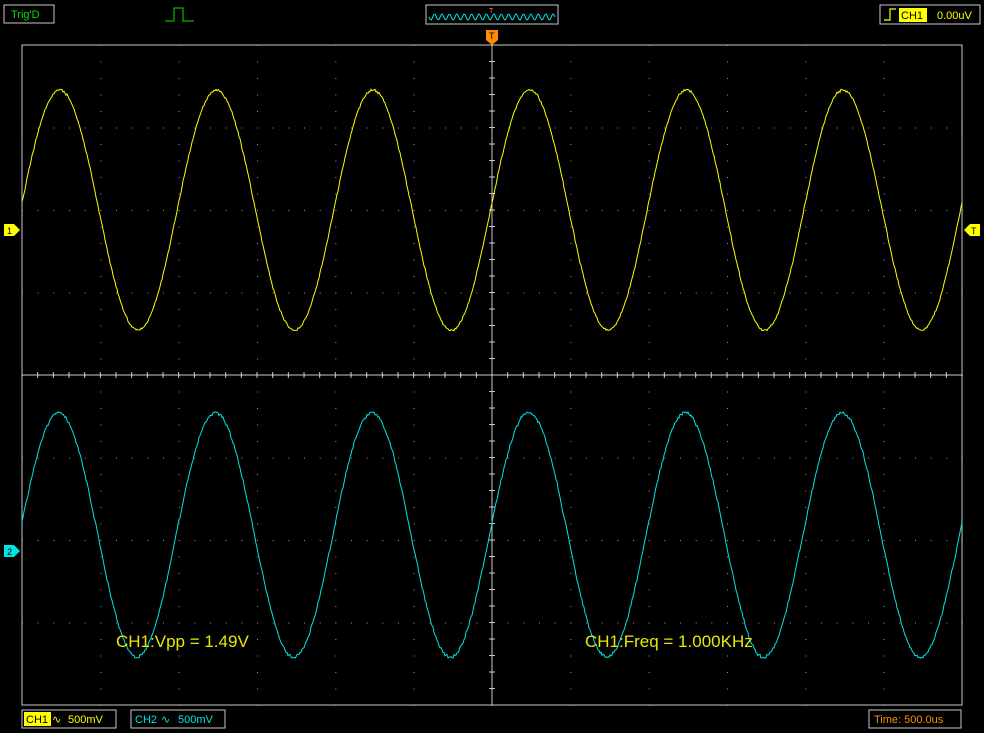  Describe the element at coordinates (12, 230) in the screenshot. I see `ch1-level-marker: 1` at that location.